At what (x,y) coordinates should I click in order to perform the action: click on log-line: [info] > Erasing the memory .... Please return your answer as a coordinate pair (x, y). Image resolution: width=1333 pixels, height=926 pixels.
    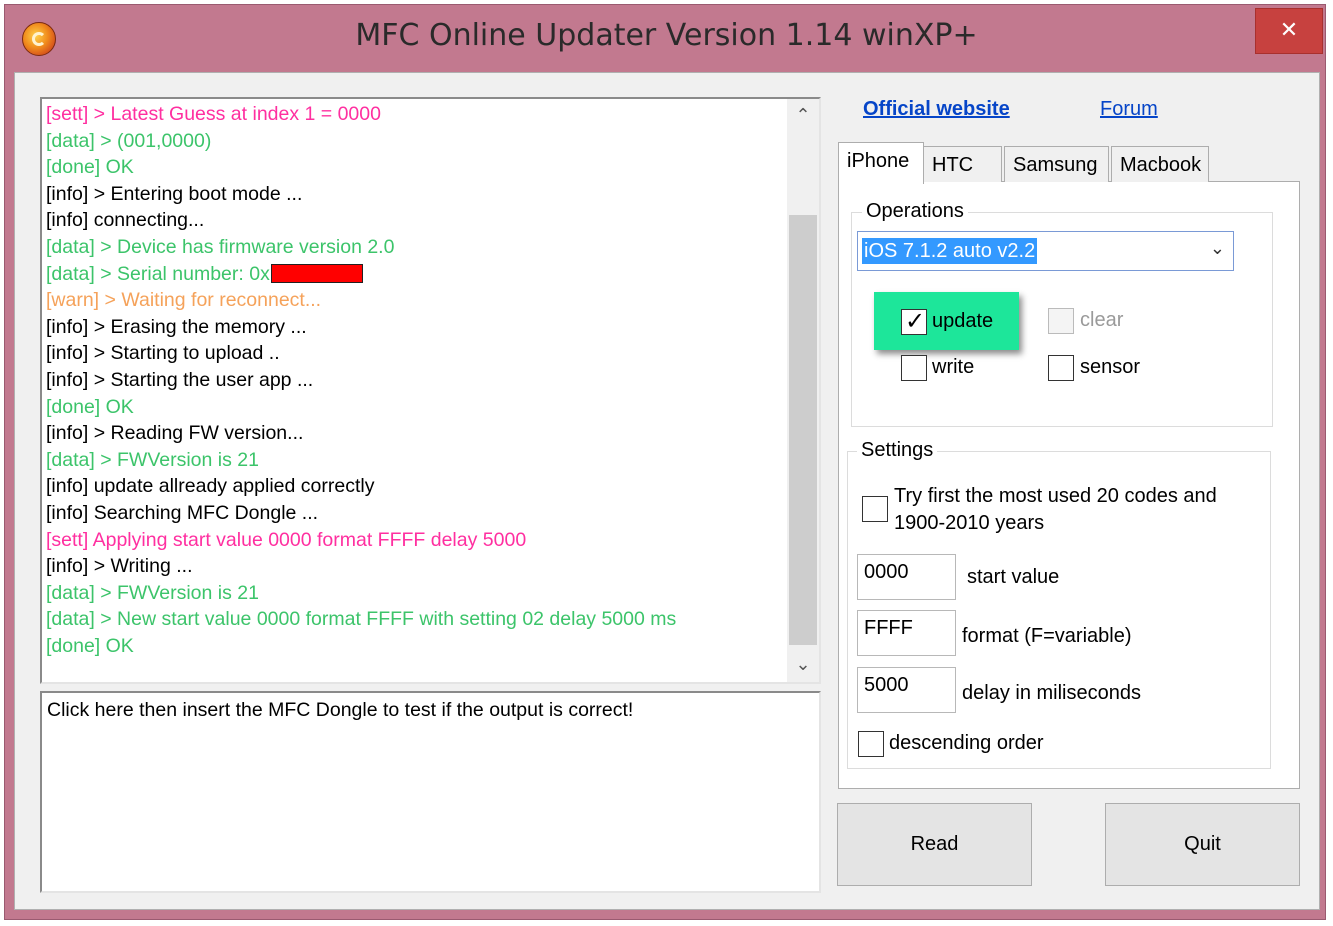
    Looking at the image, I should click on (416, 327).